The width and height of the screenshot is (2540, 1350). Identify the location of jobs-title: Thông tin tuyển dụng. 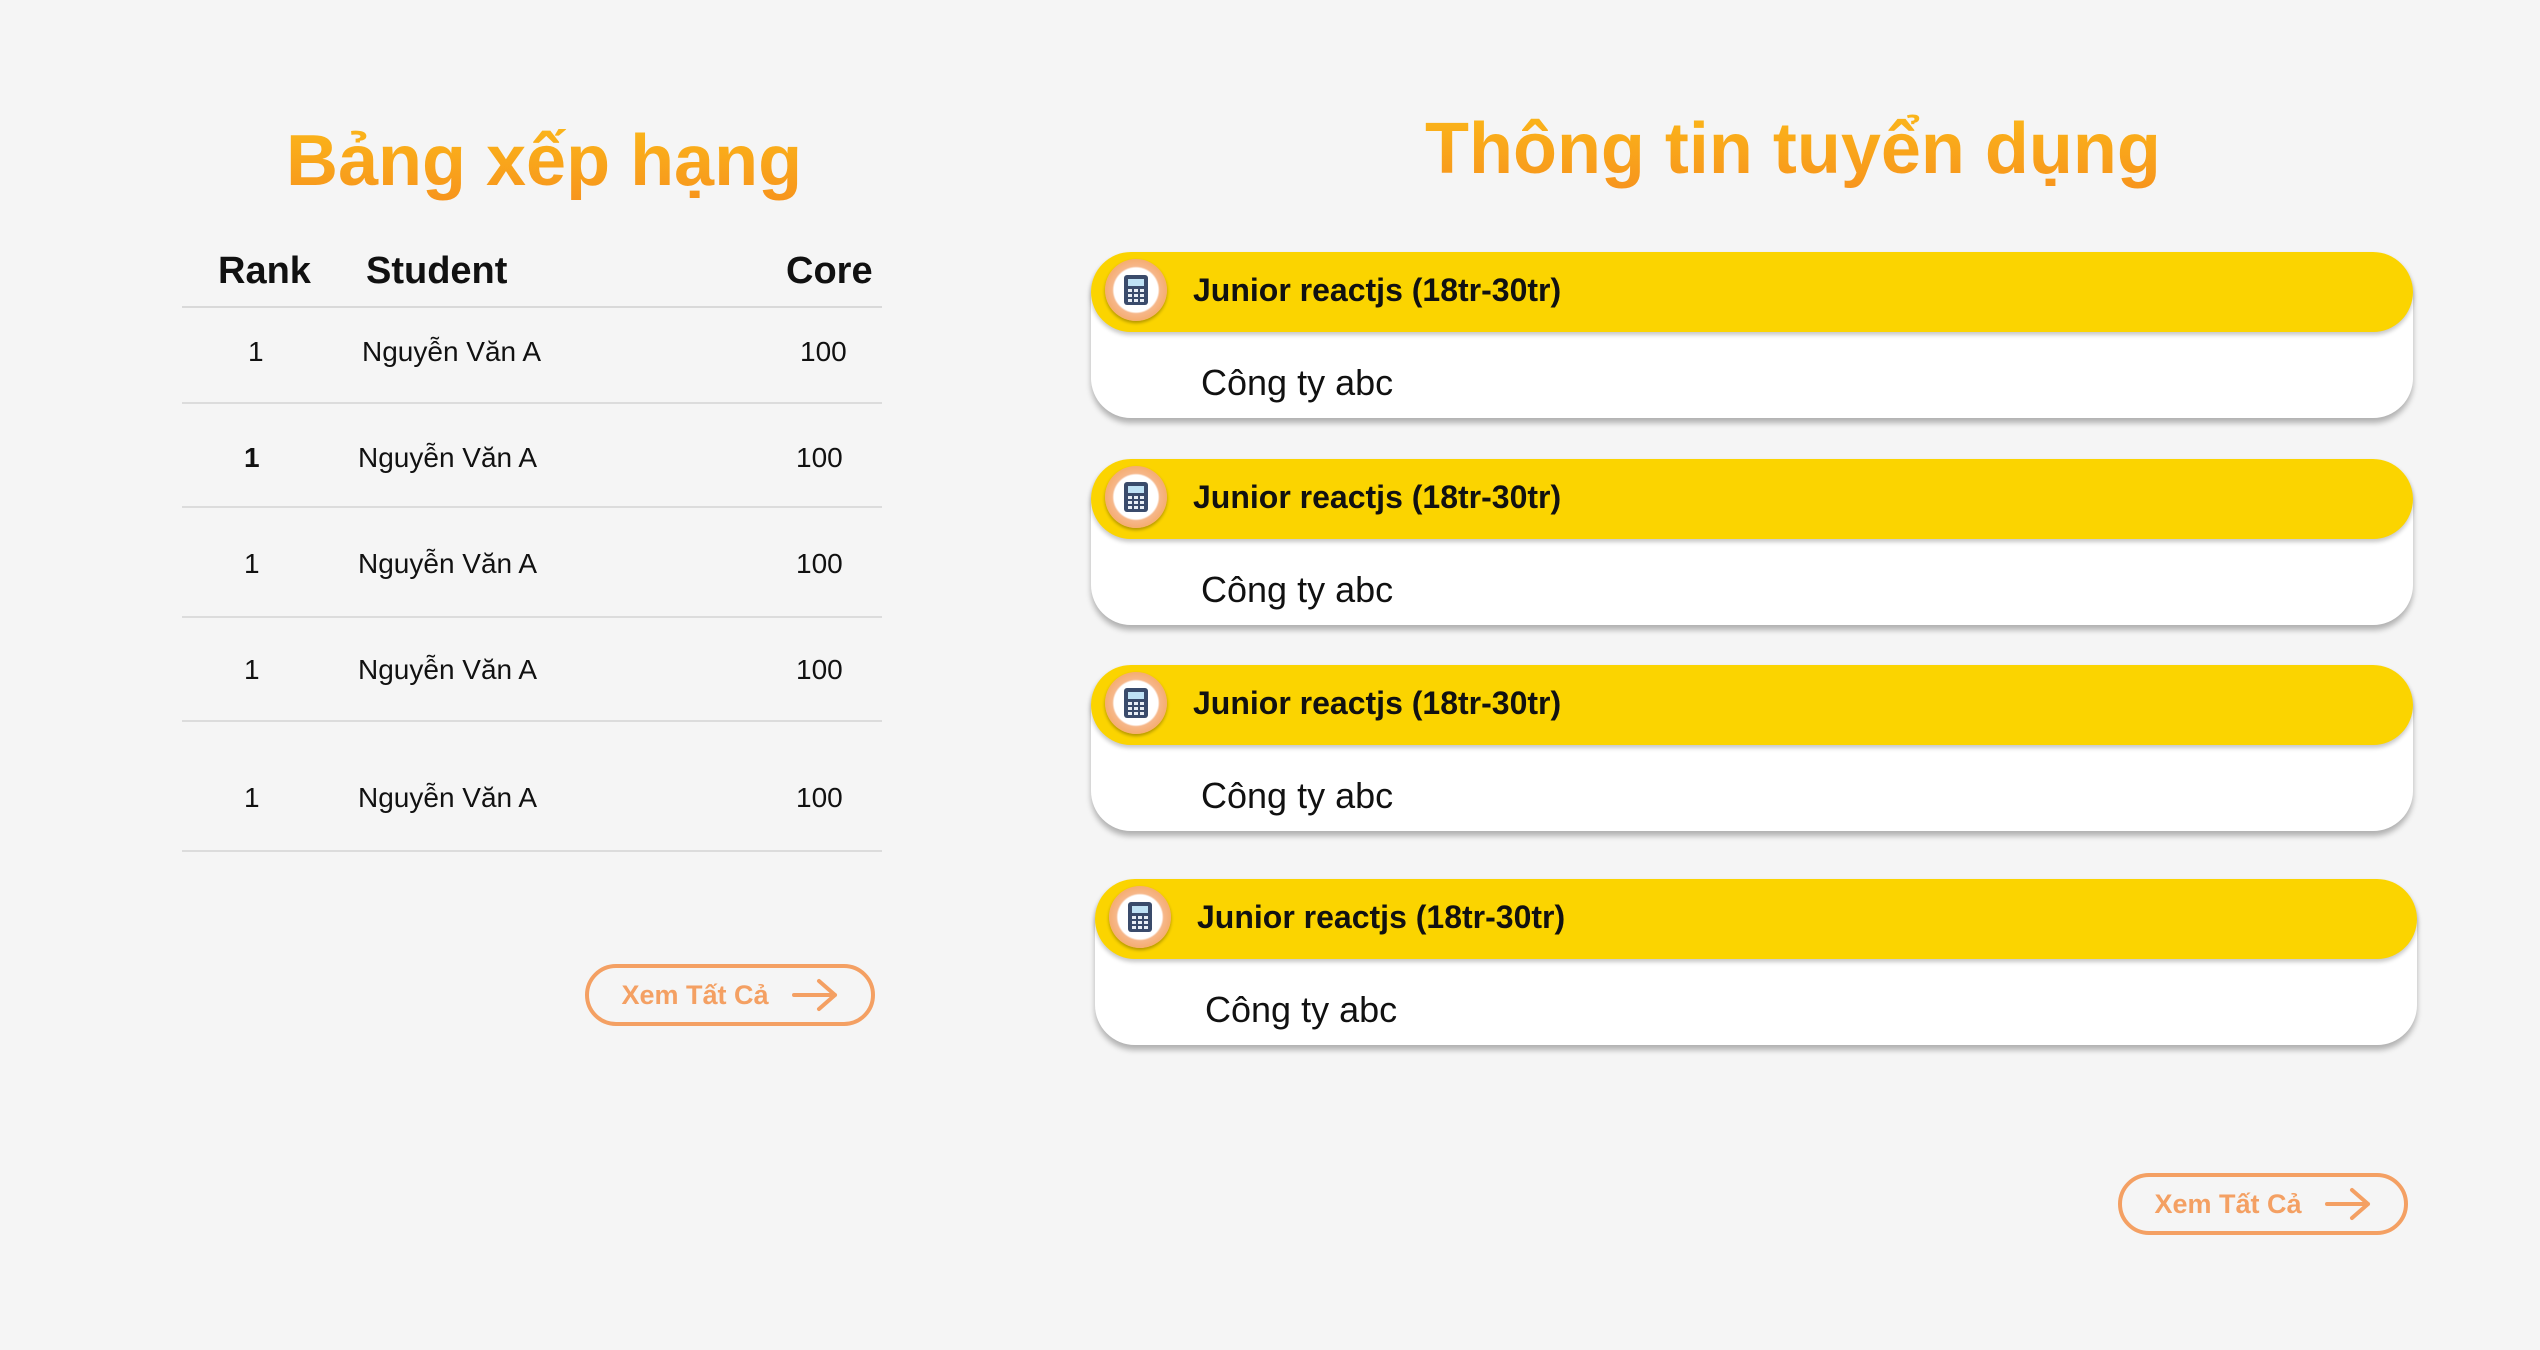
(1793, 149).